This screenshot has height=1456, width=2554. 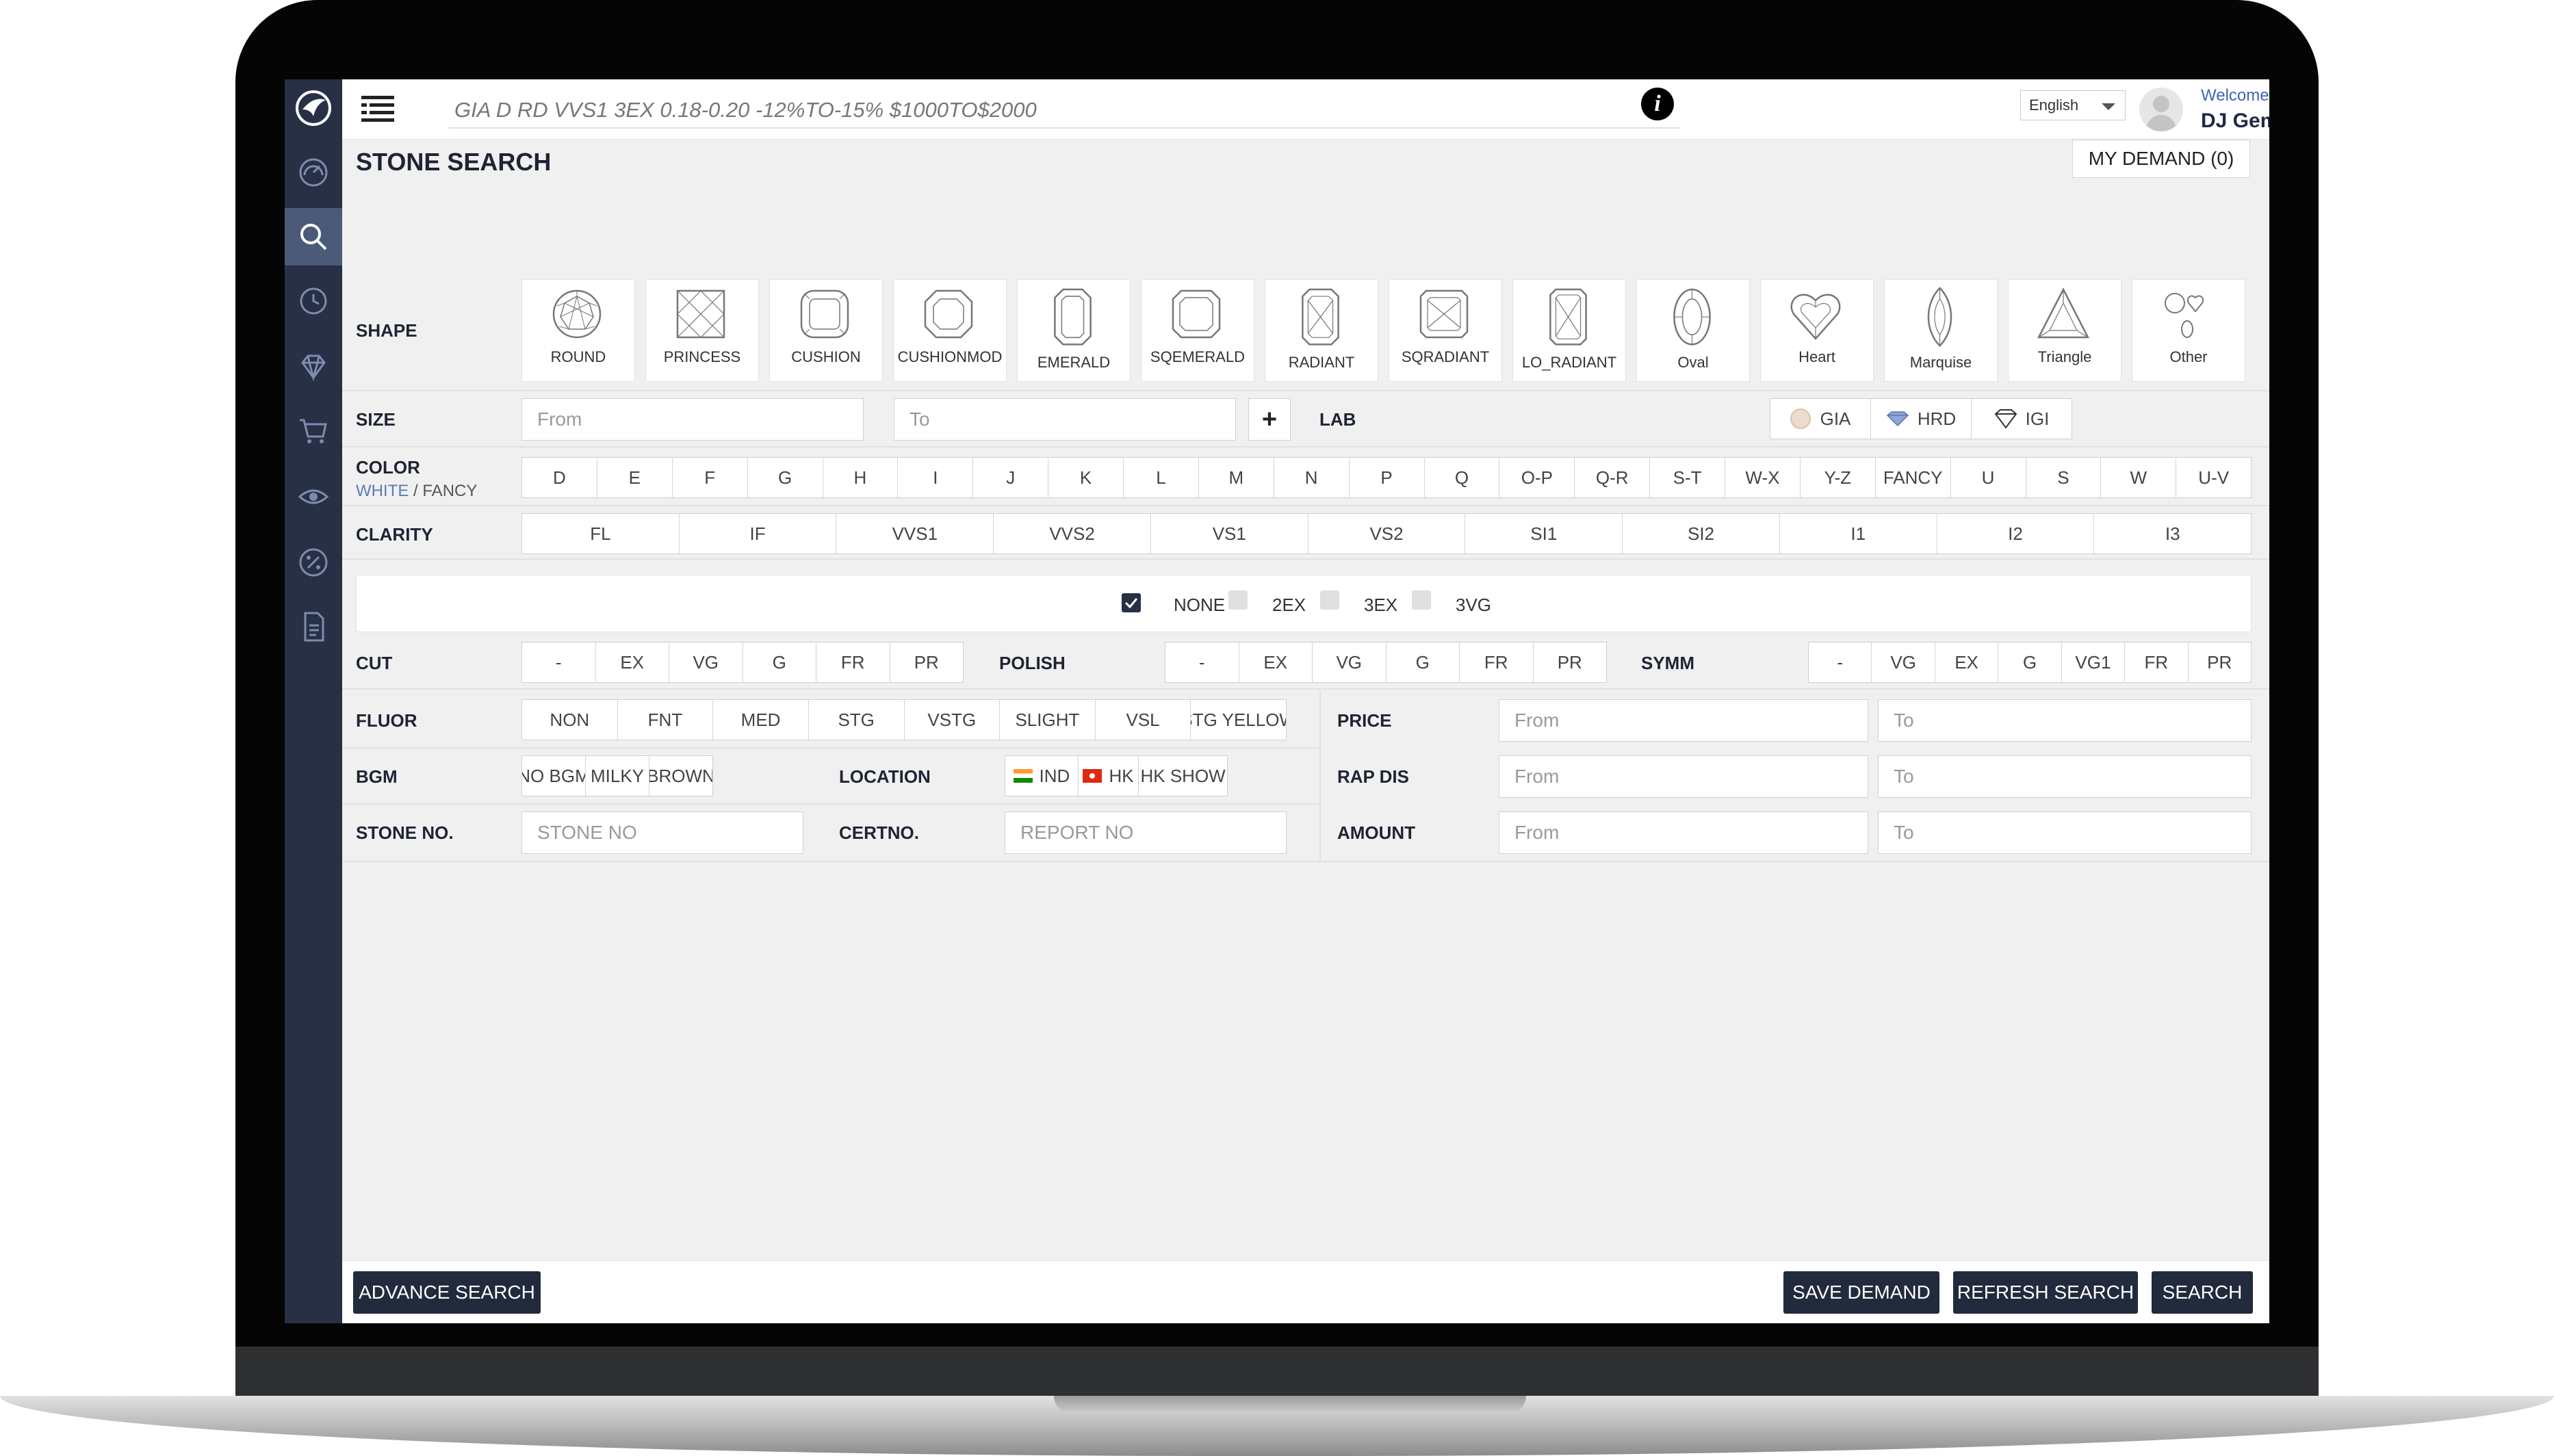 I want to click on document-icon, so click(x=313, y=626).